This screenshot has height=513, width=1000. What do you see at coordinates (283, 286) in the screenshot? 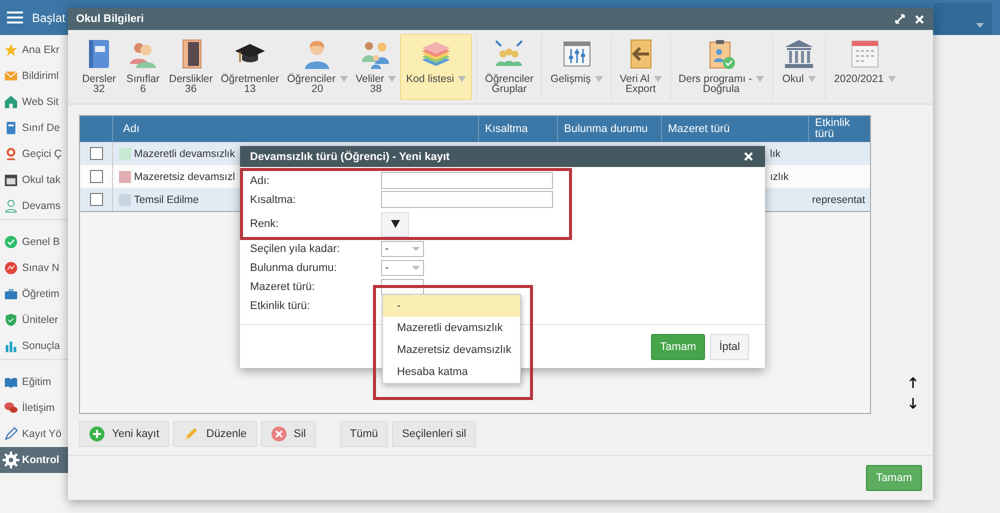
I see `field-label: Mazeret türü:` at bounding box center [283, 286].